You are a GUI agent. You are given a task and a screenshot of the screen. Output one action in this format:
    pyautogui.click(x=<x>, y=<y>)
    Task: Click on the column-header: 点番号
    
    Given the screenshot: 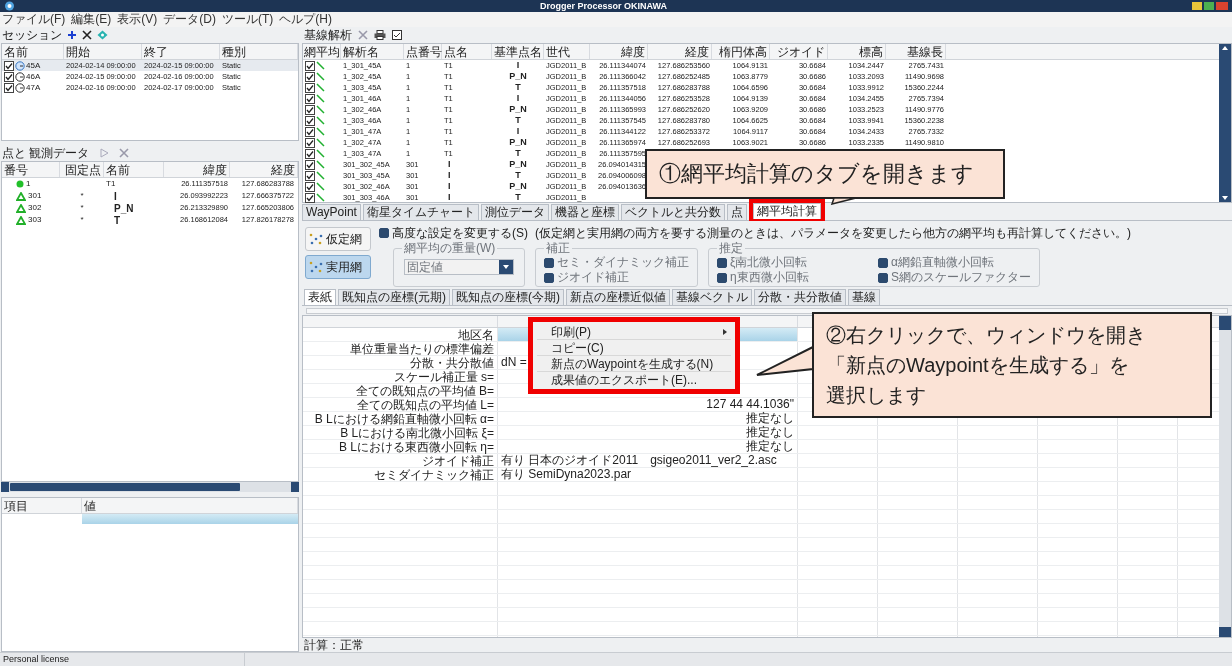 What is the action you would take?
    pyautogui.click(x=423, y=51)
    